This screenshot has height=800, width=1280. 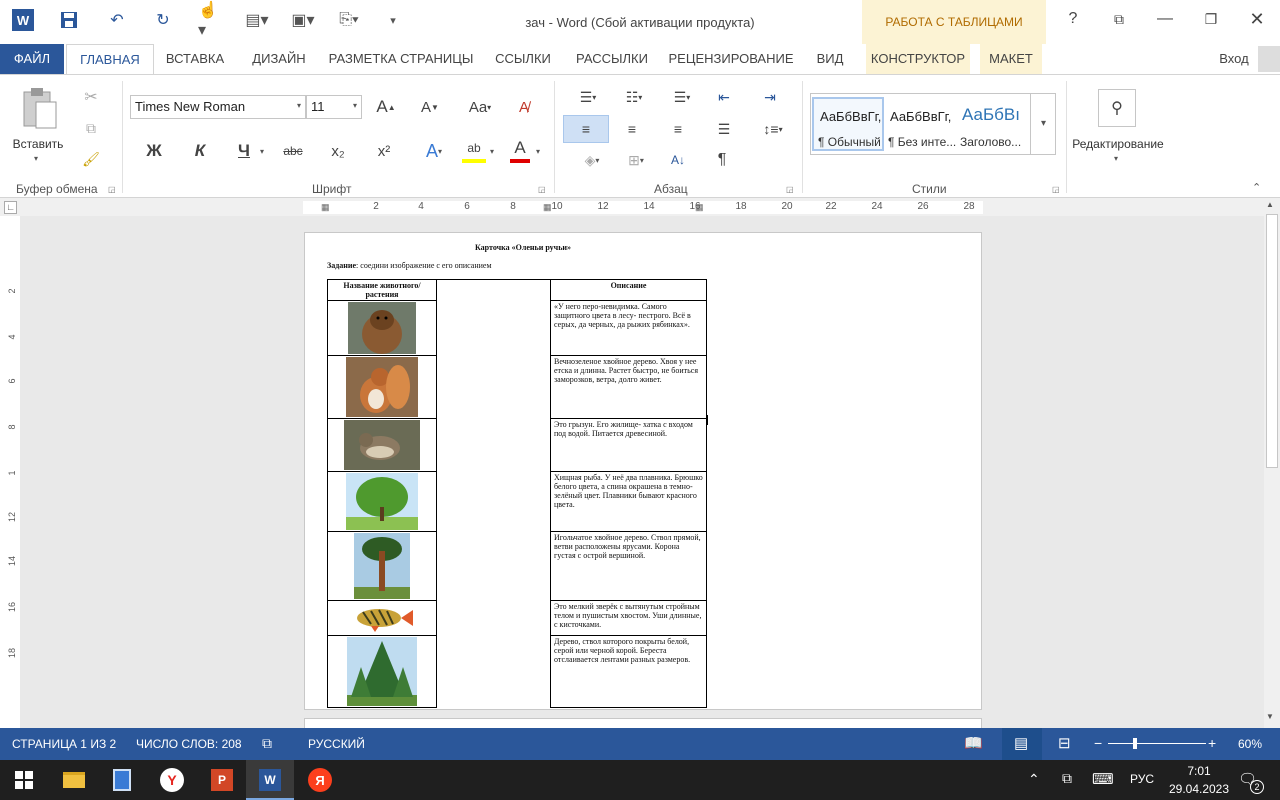 What do you see at coordinates (393, 20) in the screenshot?
I see `customize-qat-icon: ▾` at bounding box center [393, 20].